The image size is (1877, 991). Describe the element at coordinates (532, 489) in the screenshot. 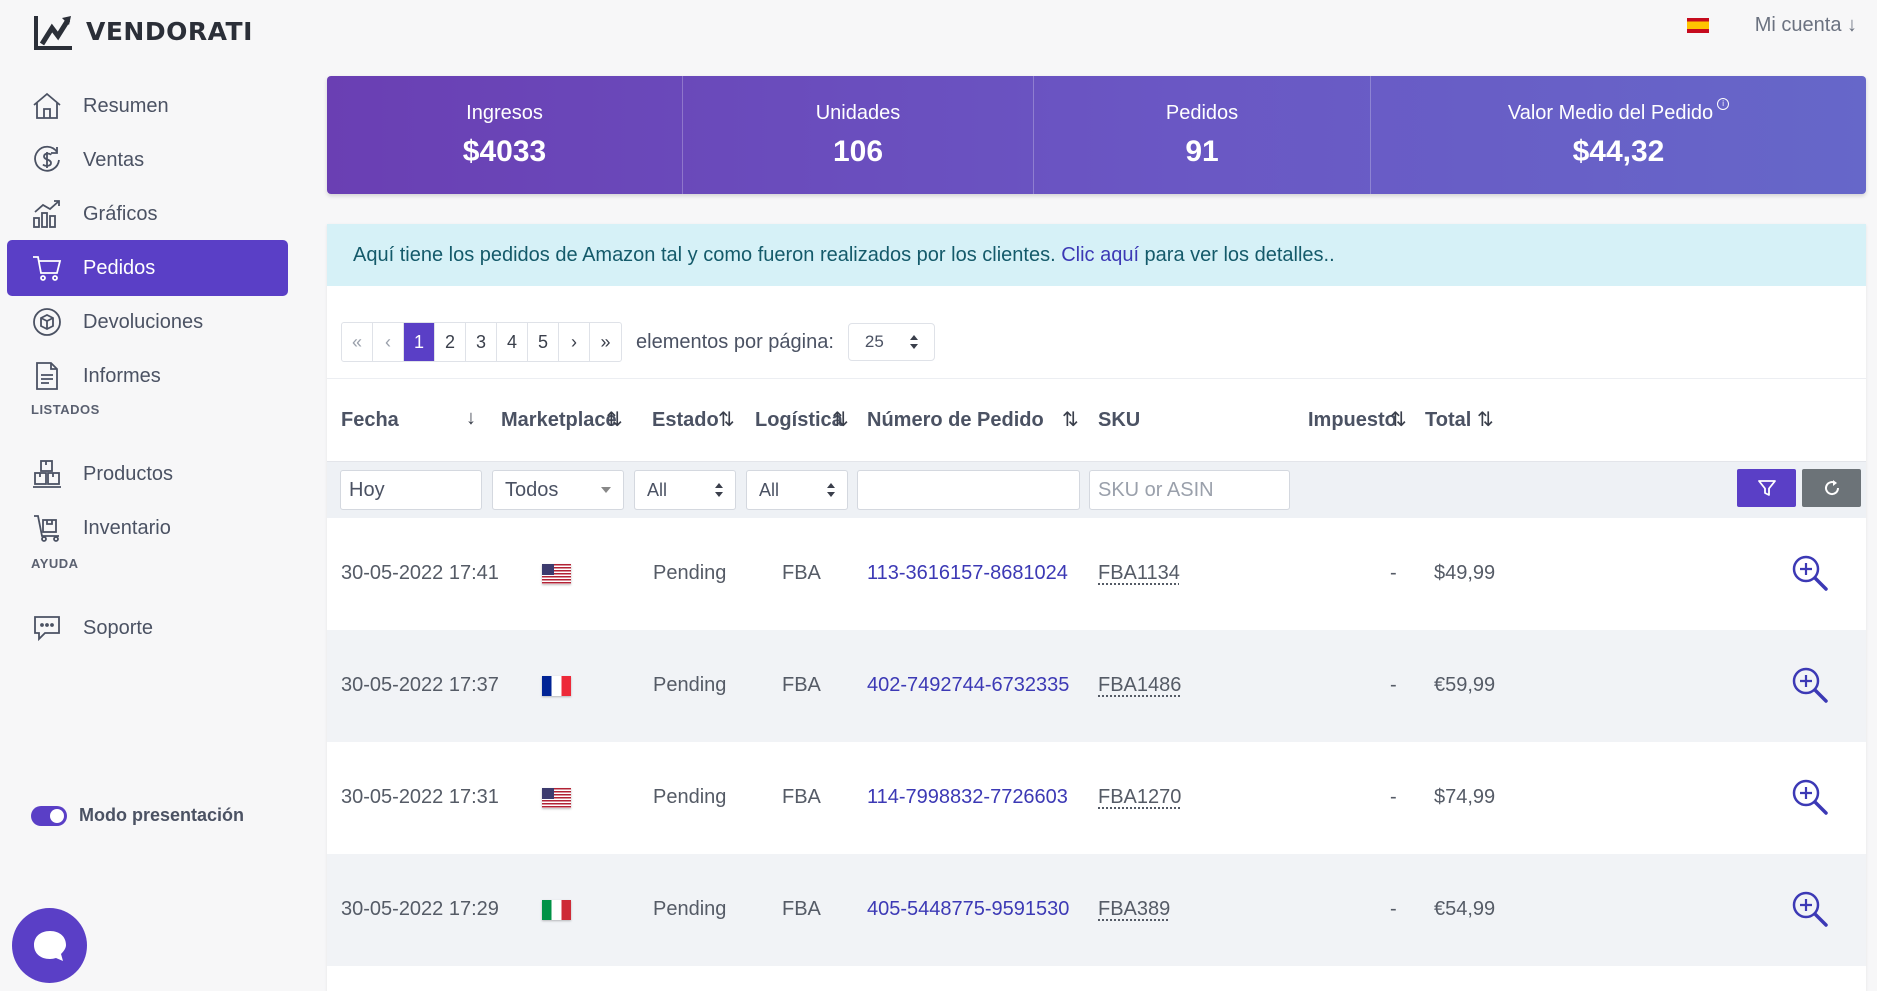

I see `marketplace-filter-value: Todos` at that location.